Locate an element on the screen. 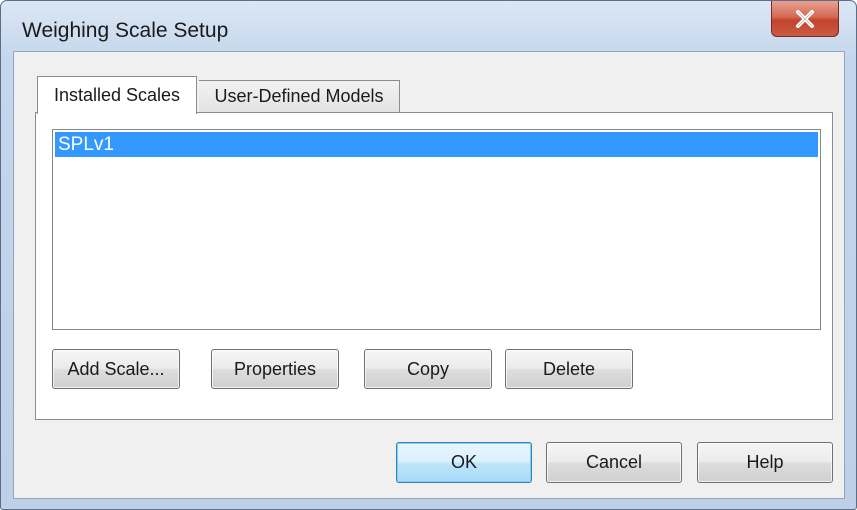  tab-label: User-Defined Models is located at coordinates (299, 96).